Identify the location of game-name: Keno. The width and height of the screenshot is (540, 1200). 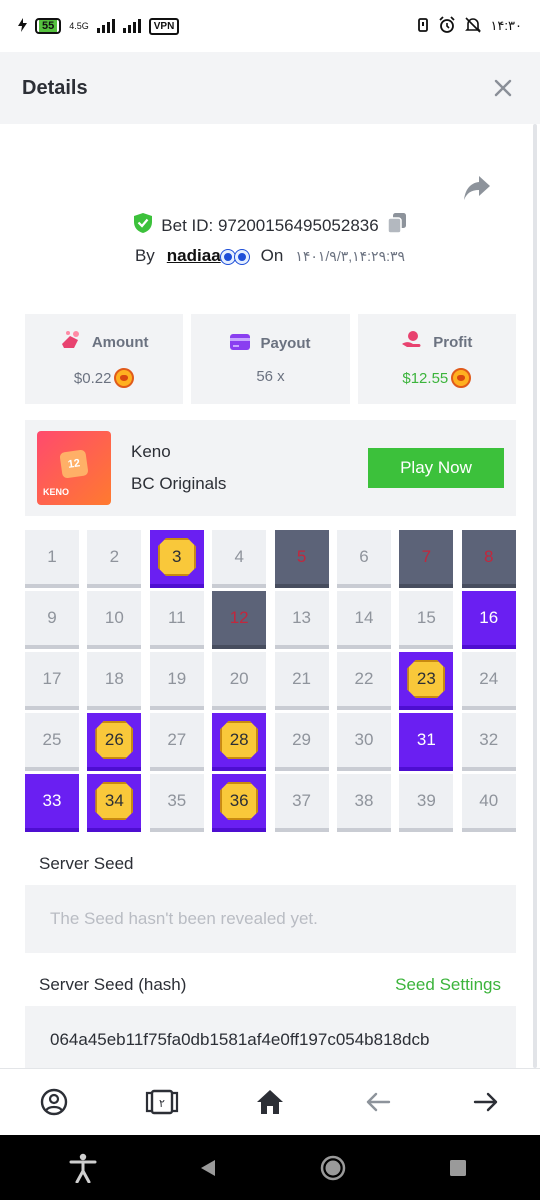
(151, 451).